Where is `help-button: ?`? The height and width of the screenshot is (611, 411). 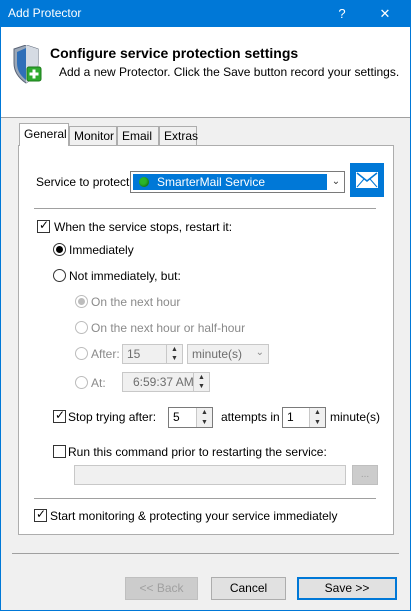 help-button: ? is located at coordinates (342, 13).